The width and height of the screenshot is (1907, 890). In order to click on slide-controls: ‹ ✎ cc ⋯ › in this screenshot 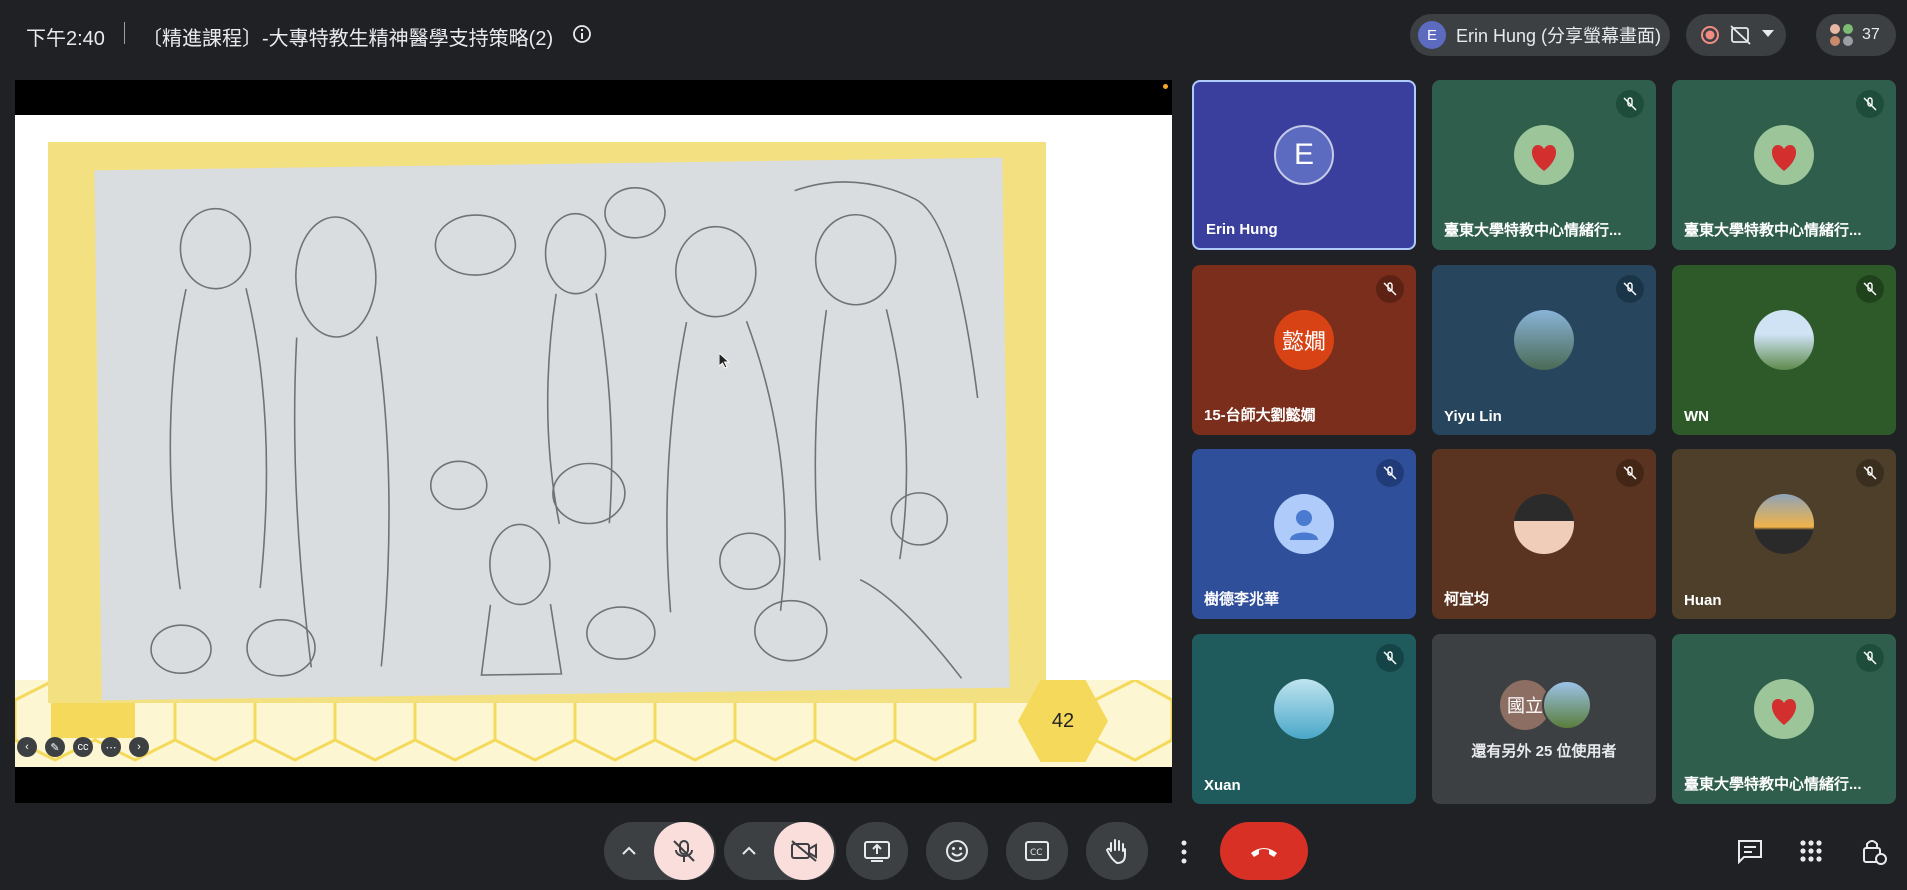, I will do `click(83, 747)`.